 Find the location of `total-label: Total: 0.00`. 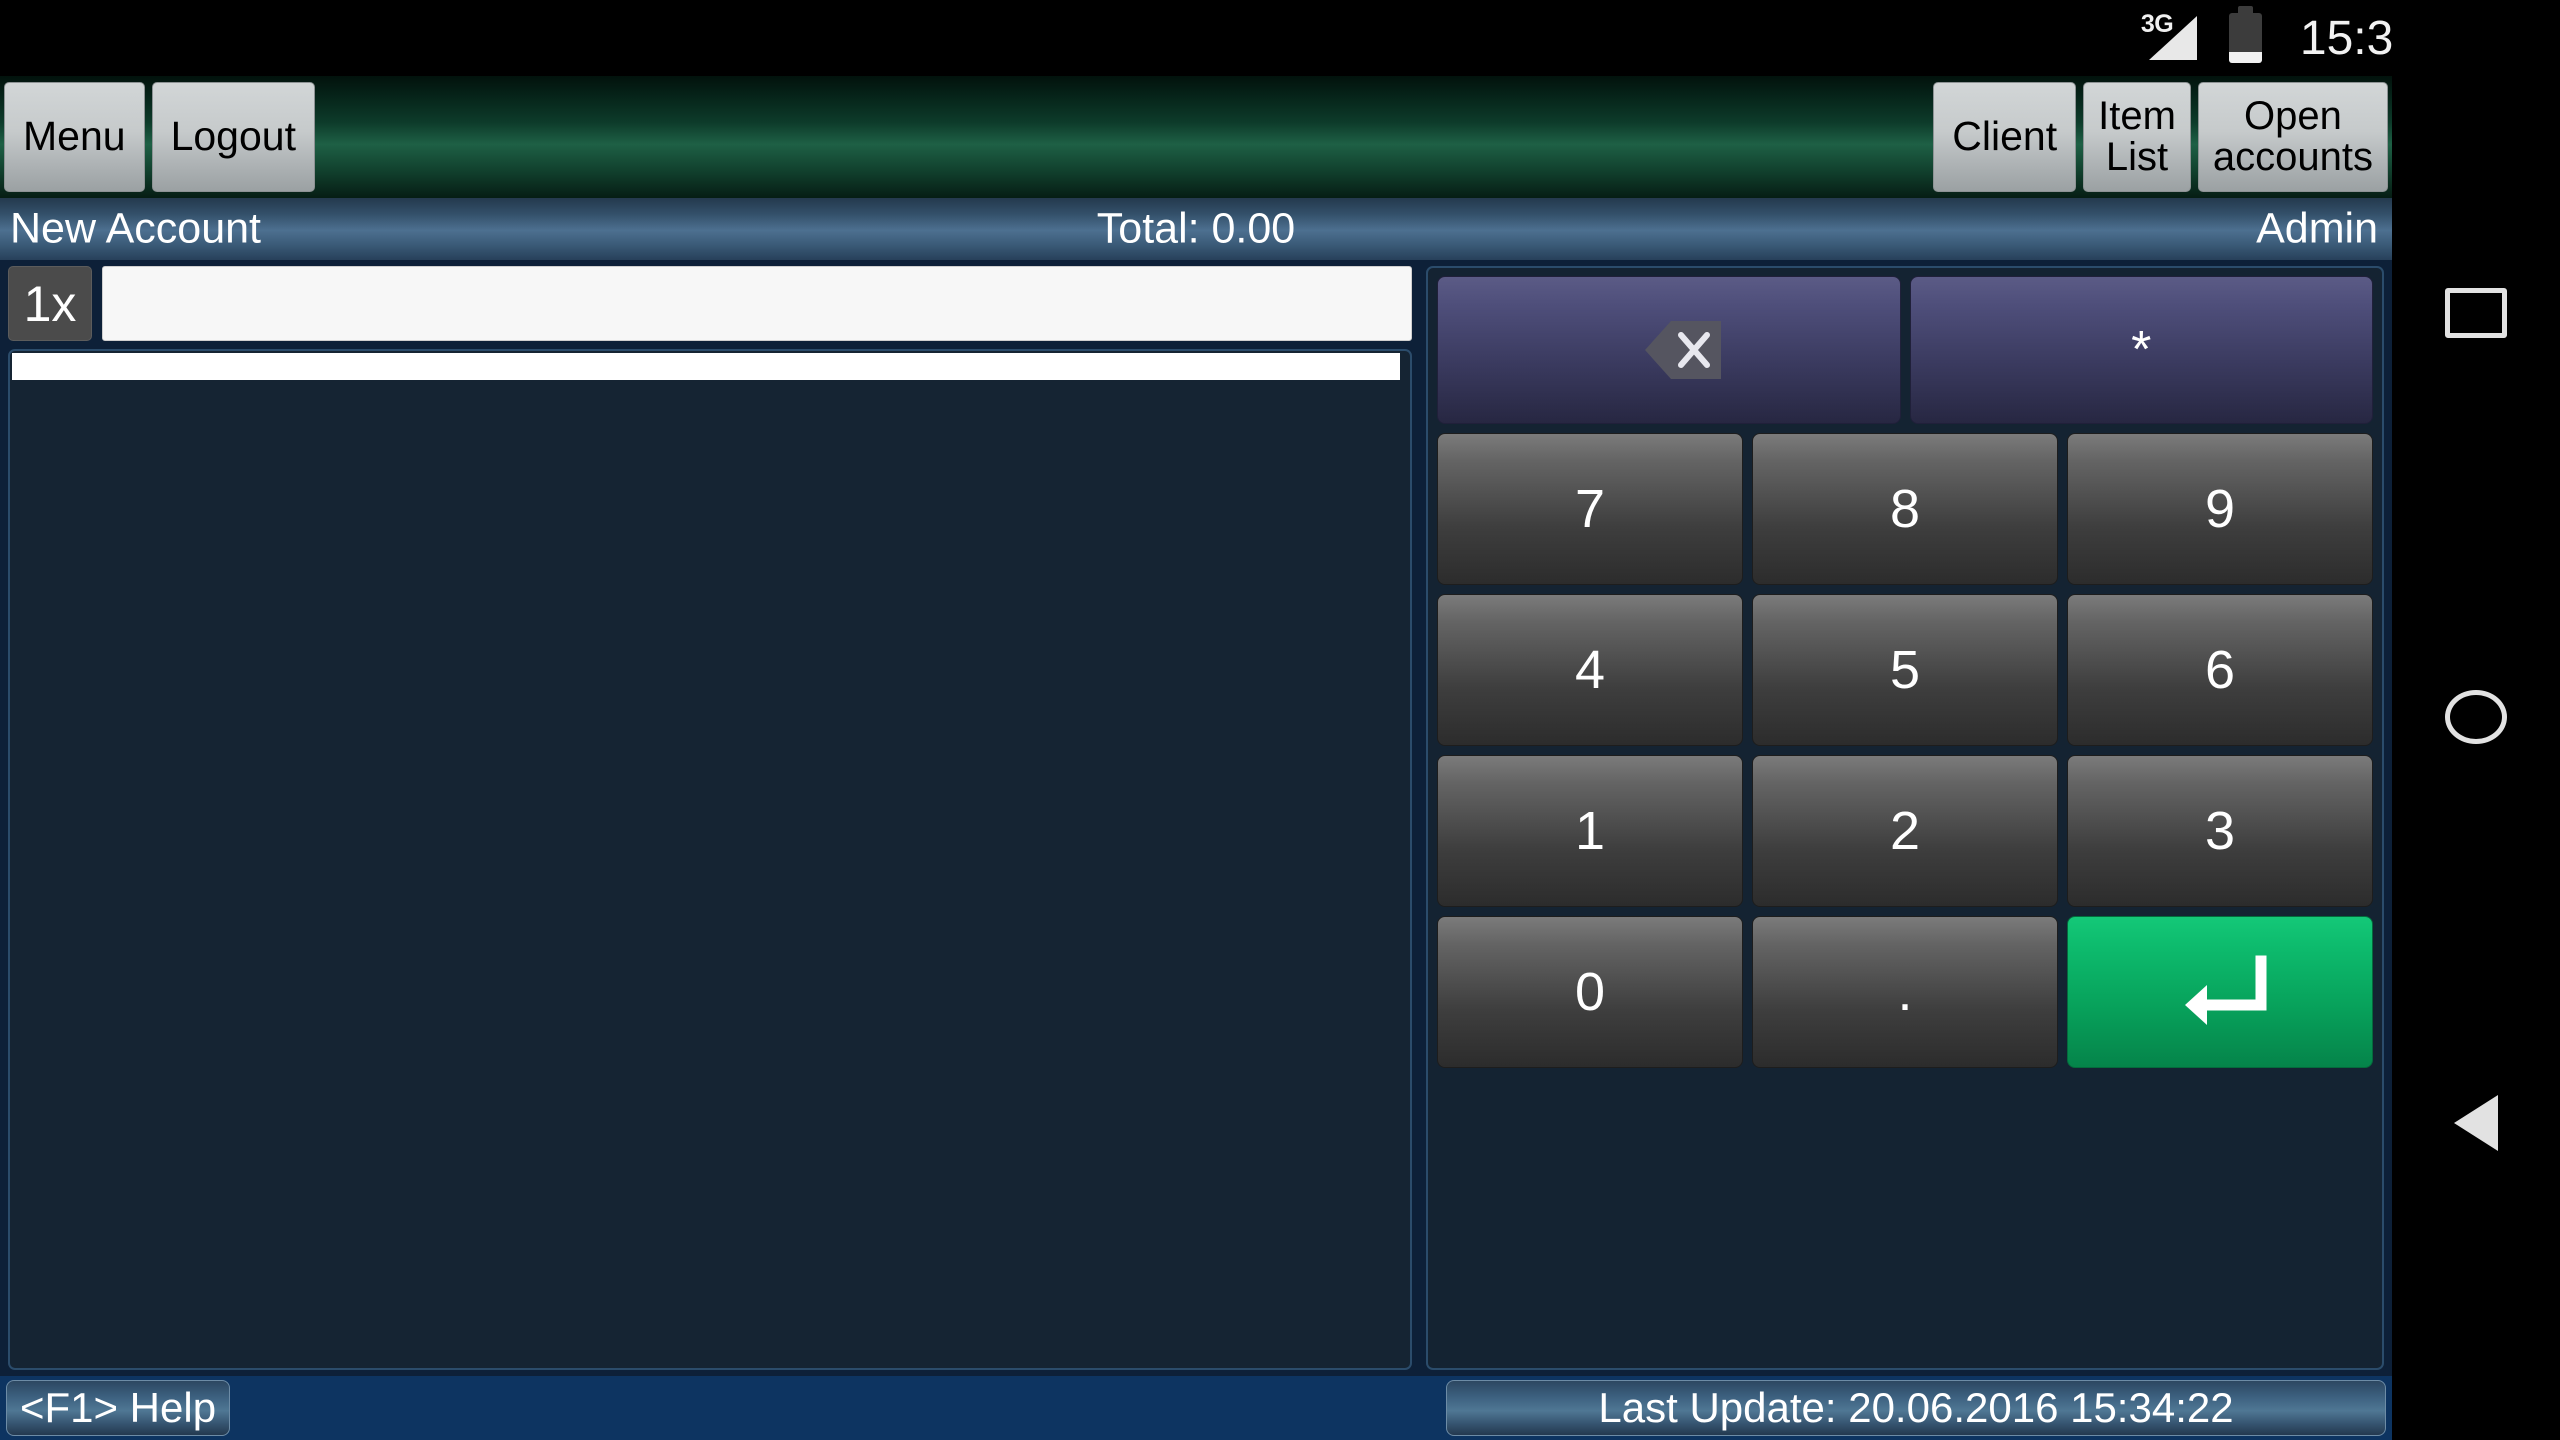

total-label: Total: 0.00 is located at coordinates (1196, 228).